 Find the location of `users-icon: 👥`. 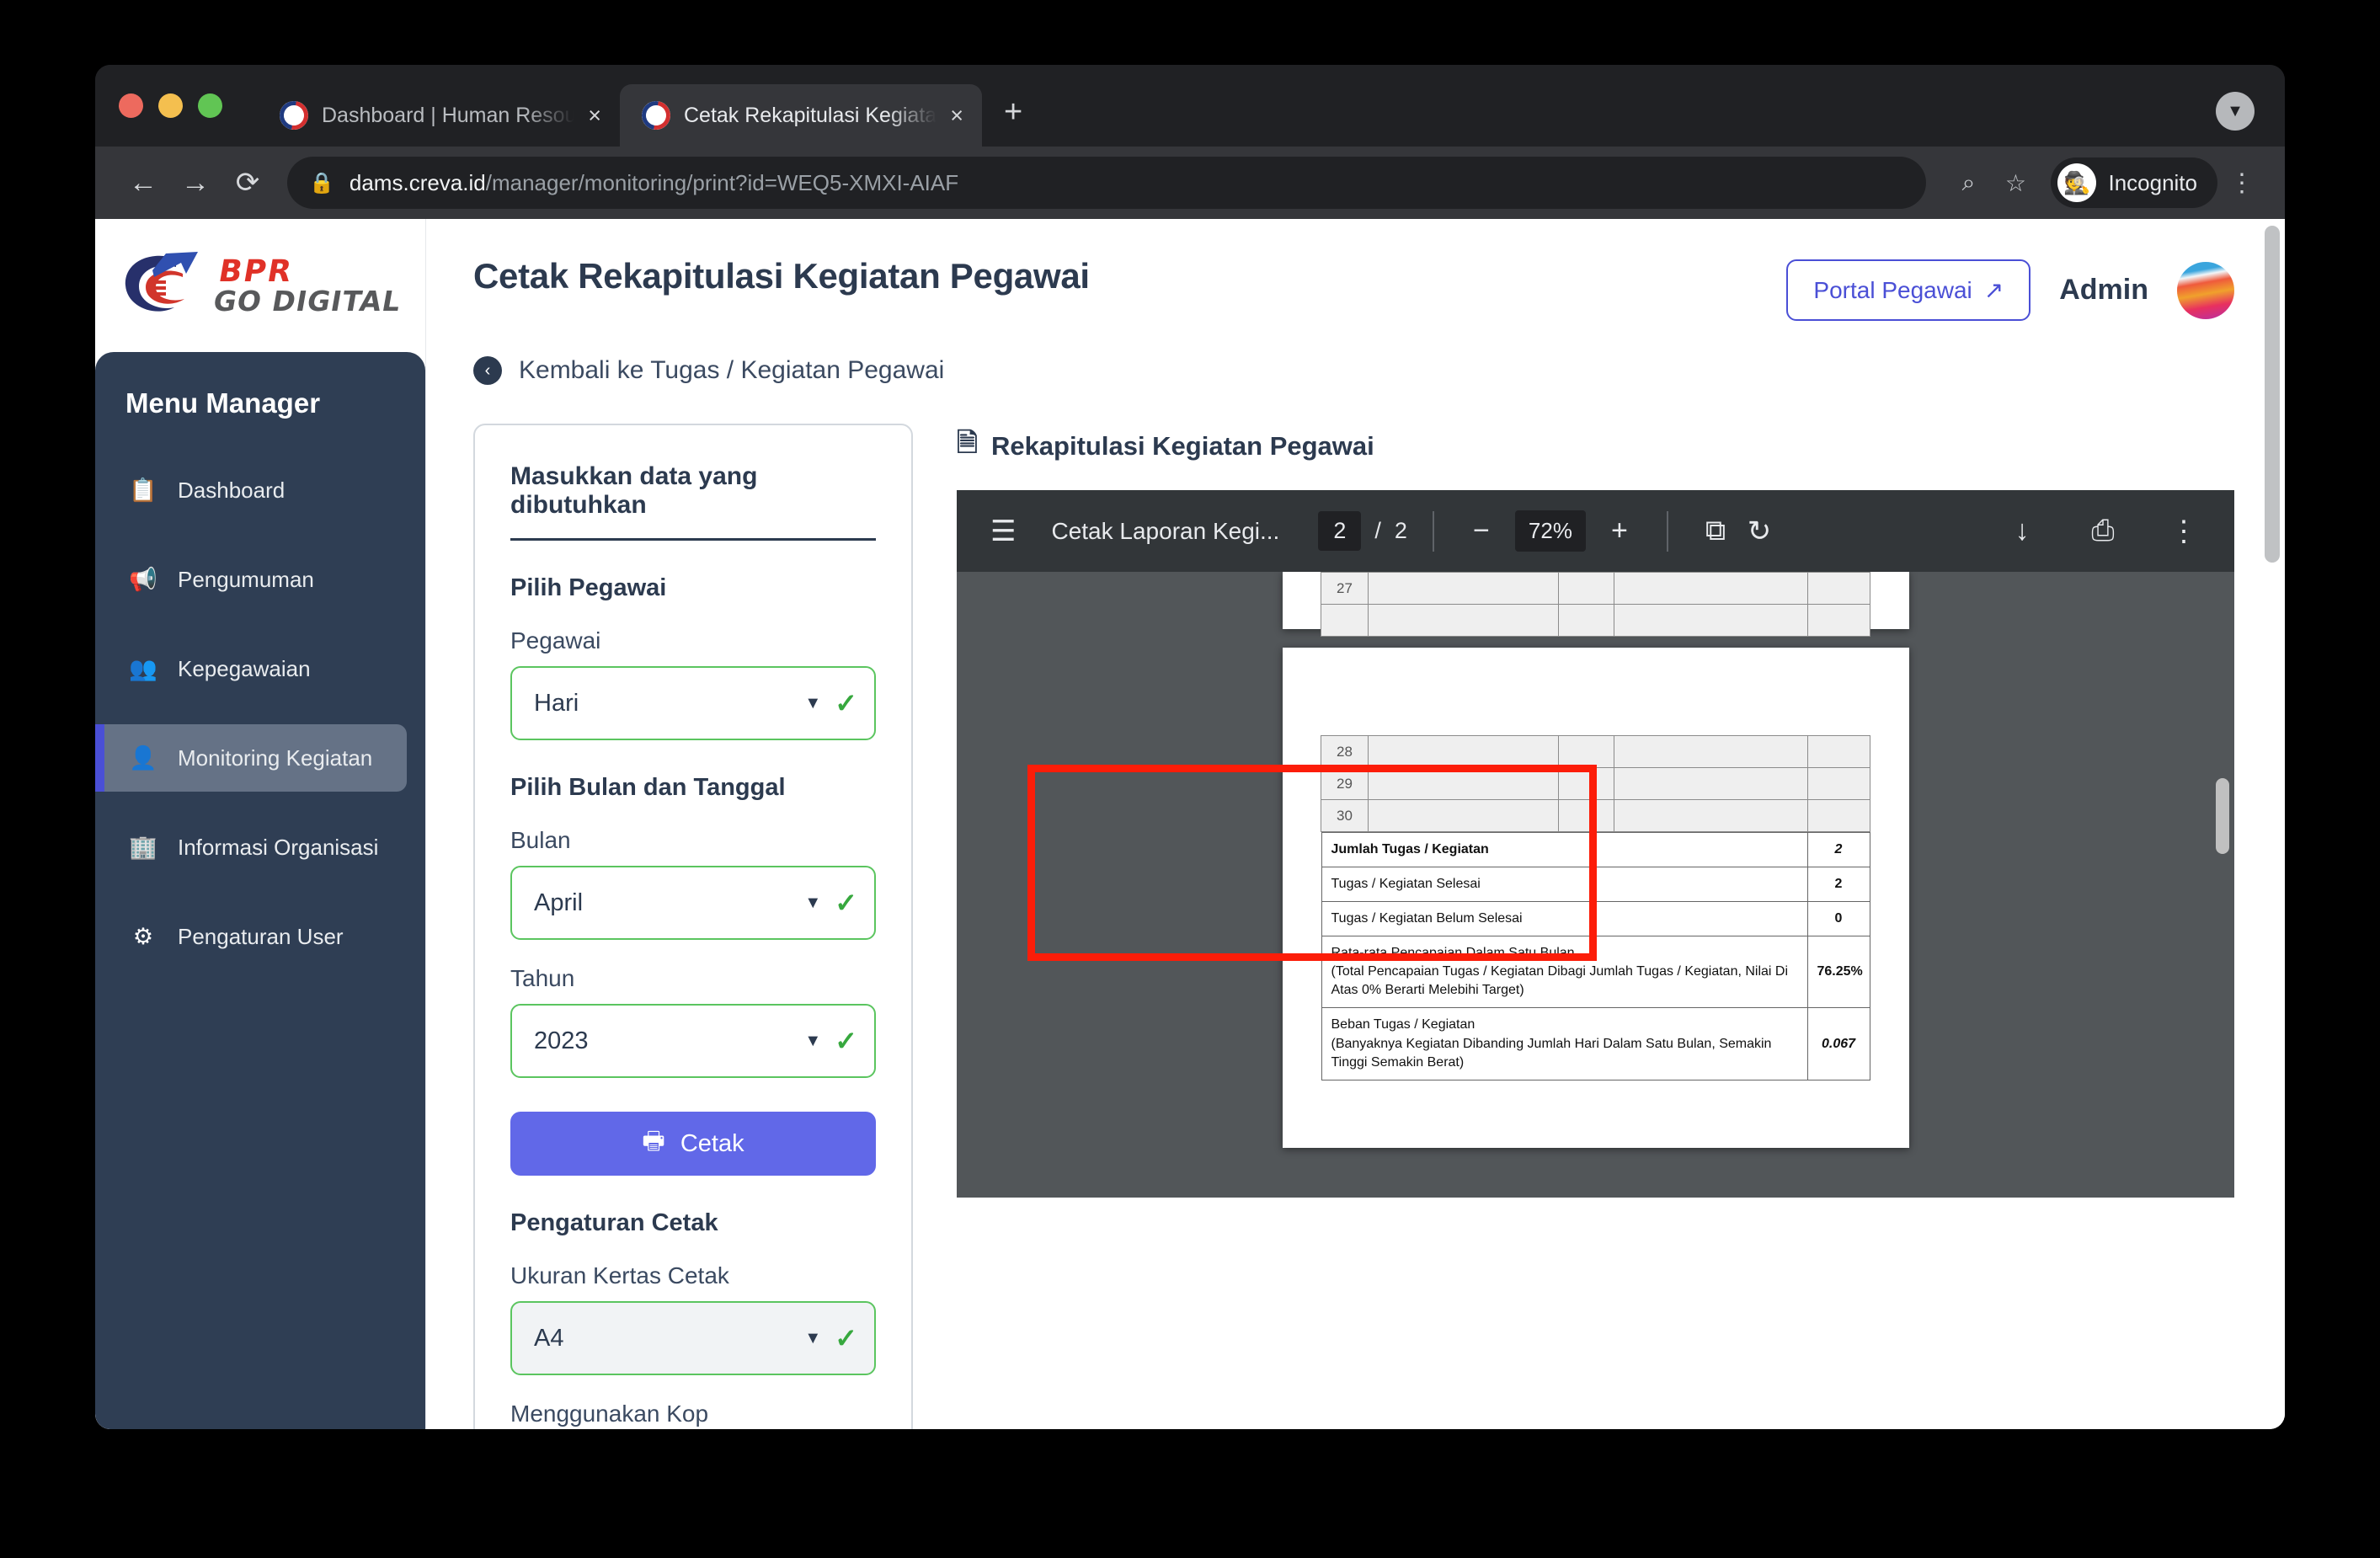

users-icon: 👥 is located at coordinates (143, 668).